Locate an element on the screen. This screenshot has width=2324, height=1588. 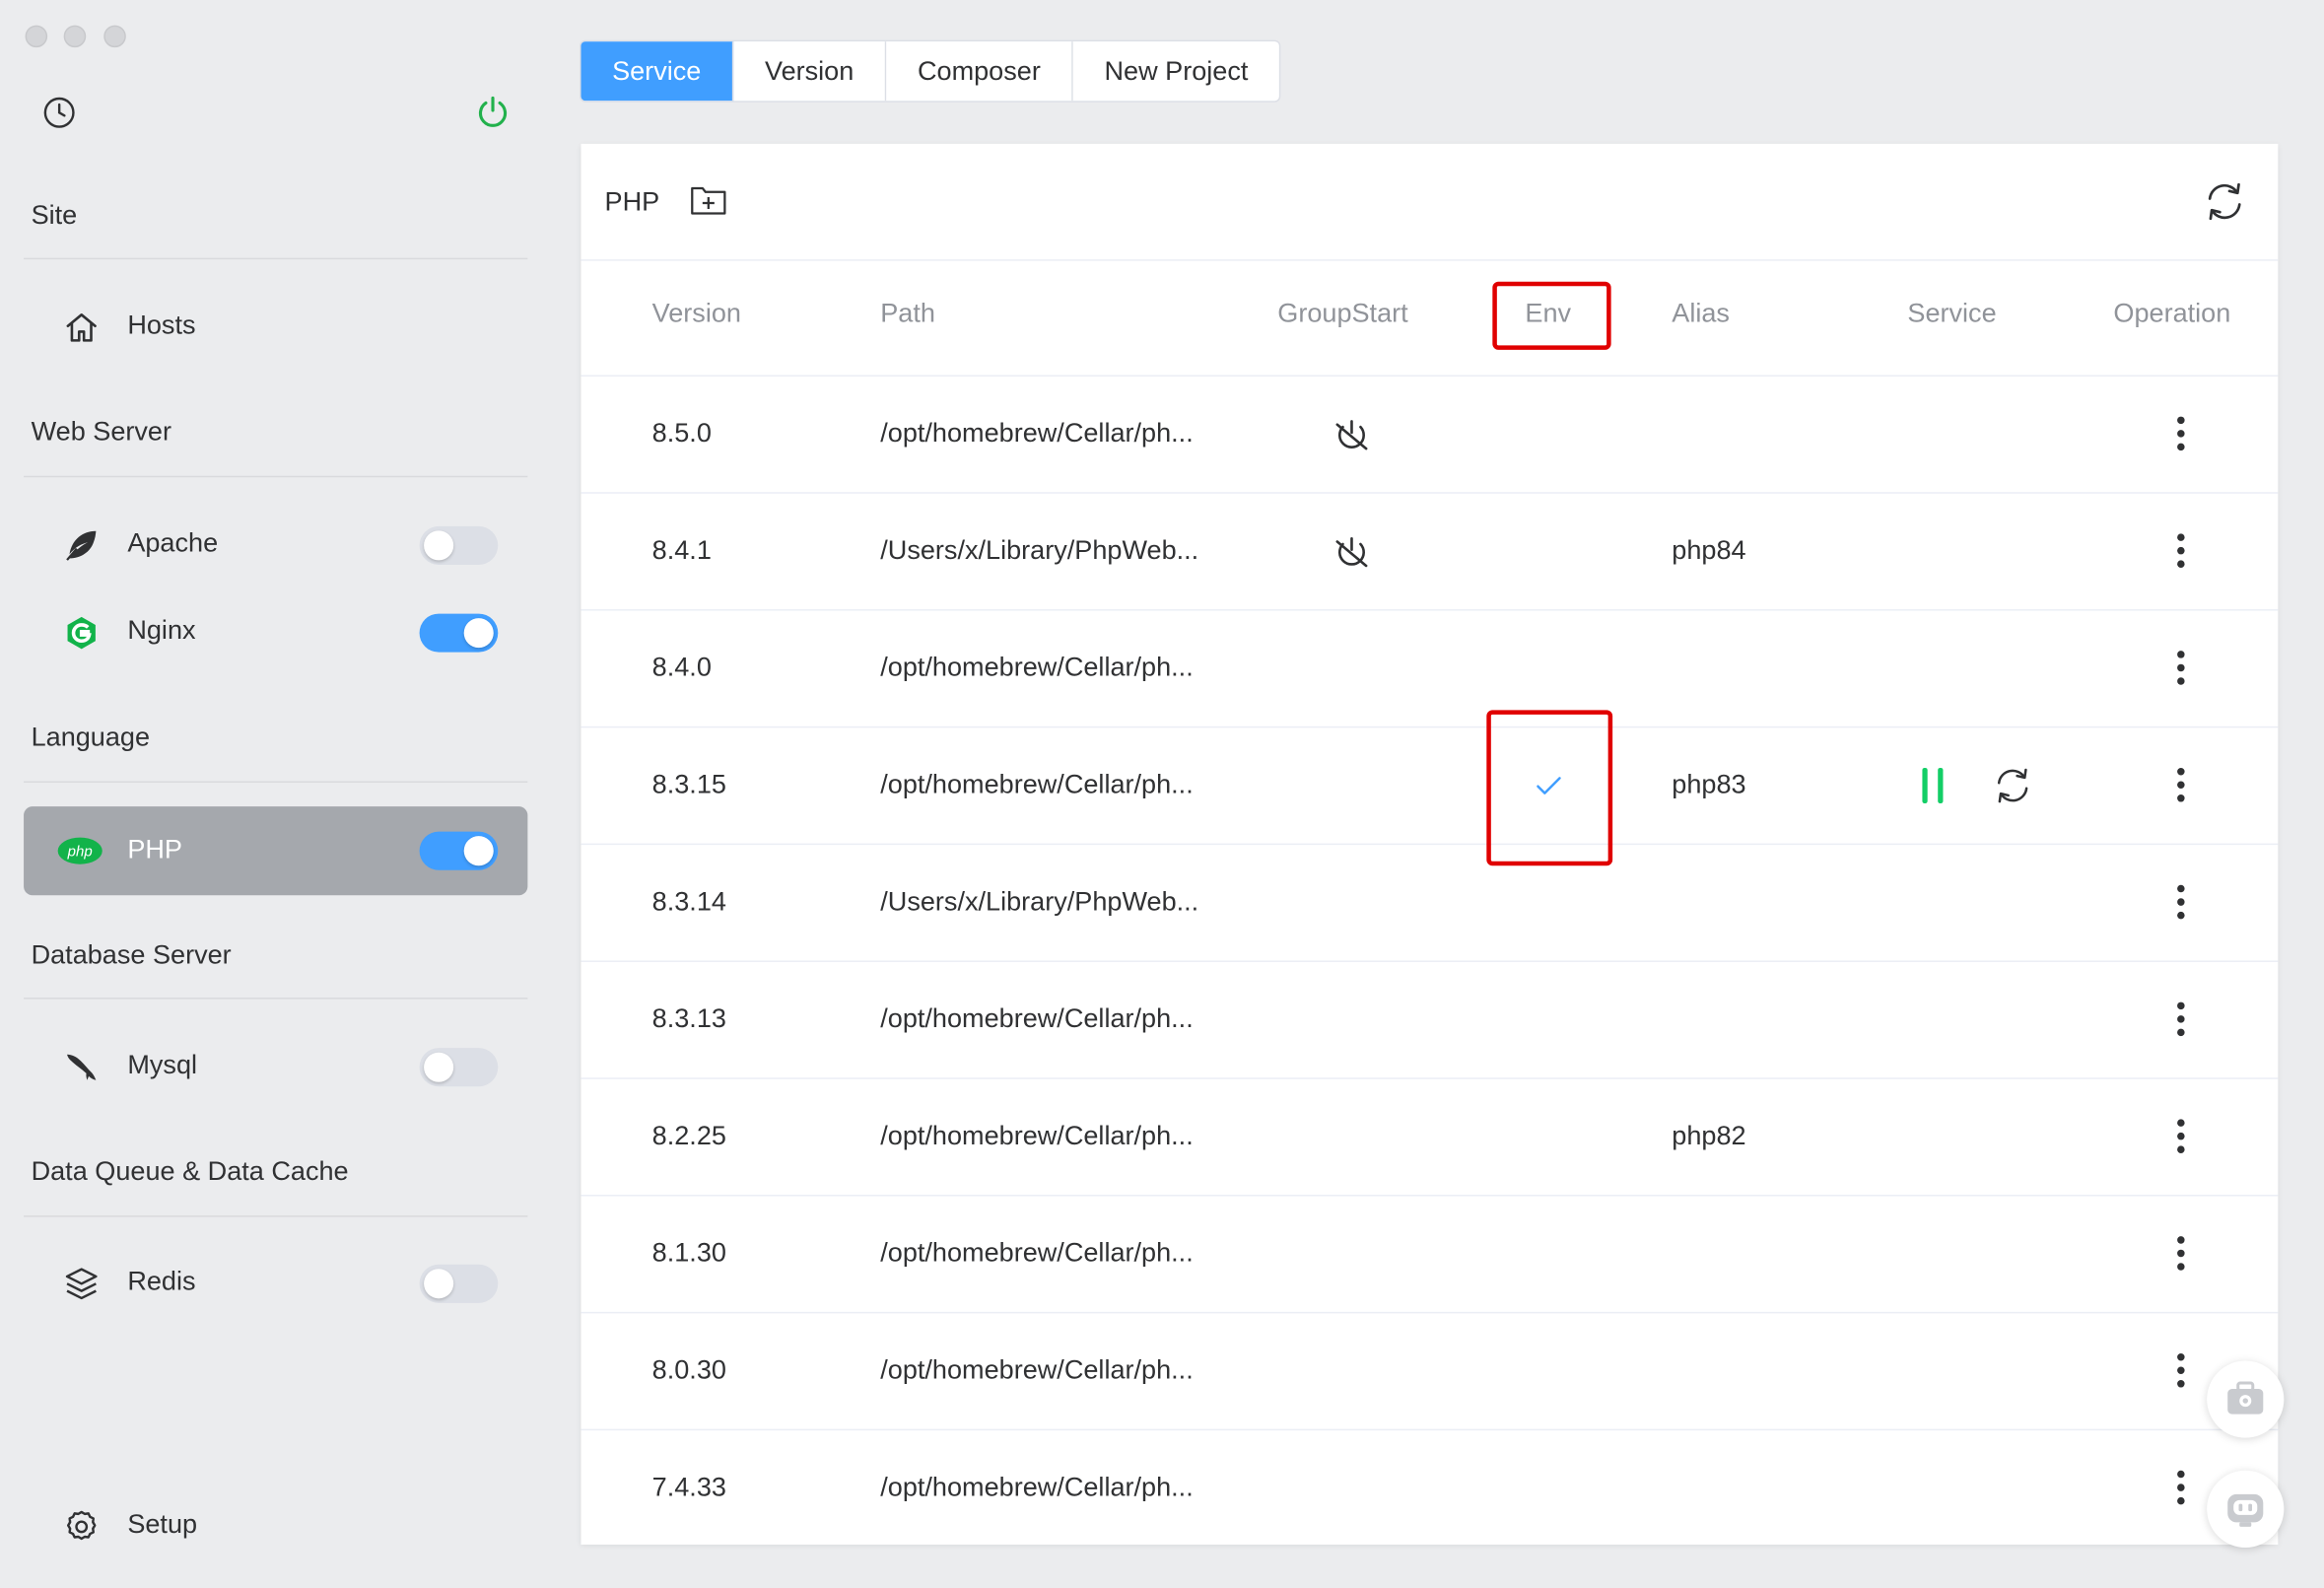
apache-toggle is located at coordinates (459, 545).